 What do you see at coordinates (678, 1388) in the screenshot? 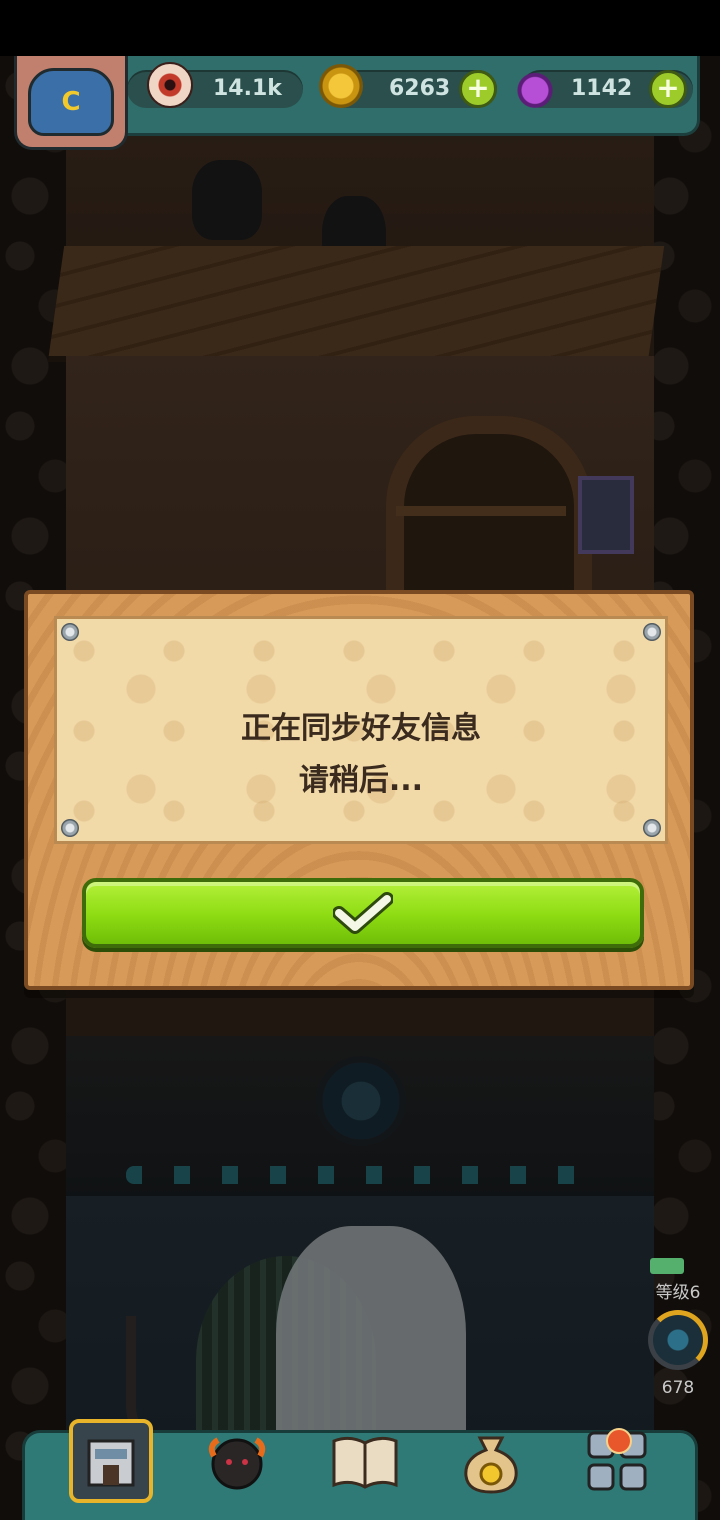
I see `level-count: 678` at bounding box center [678, 1388].